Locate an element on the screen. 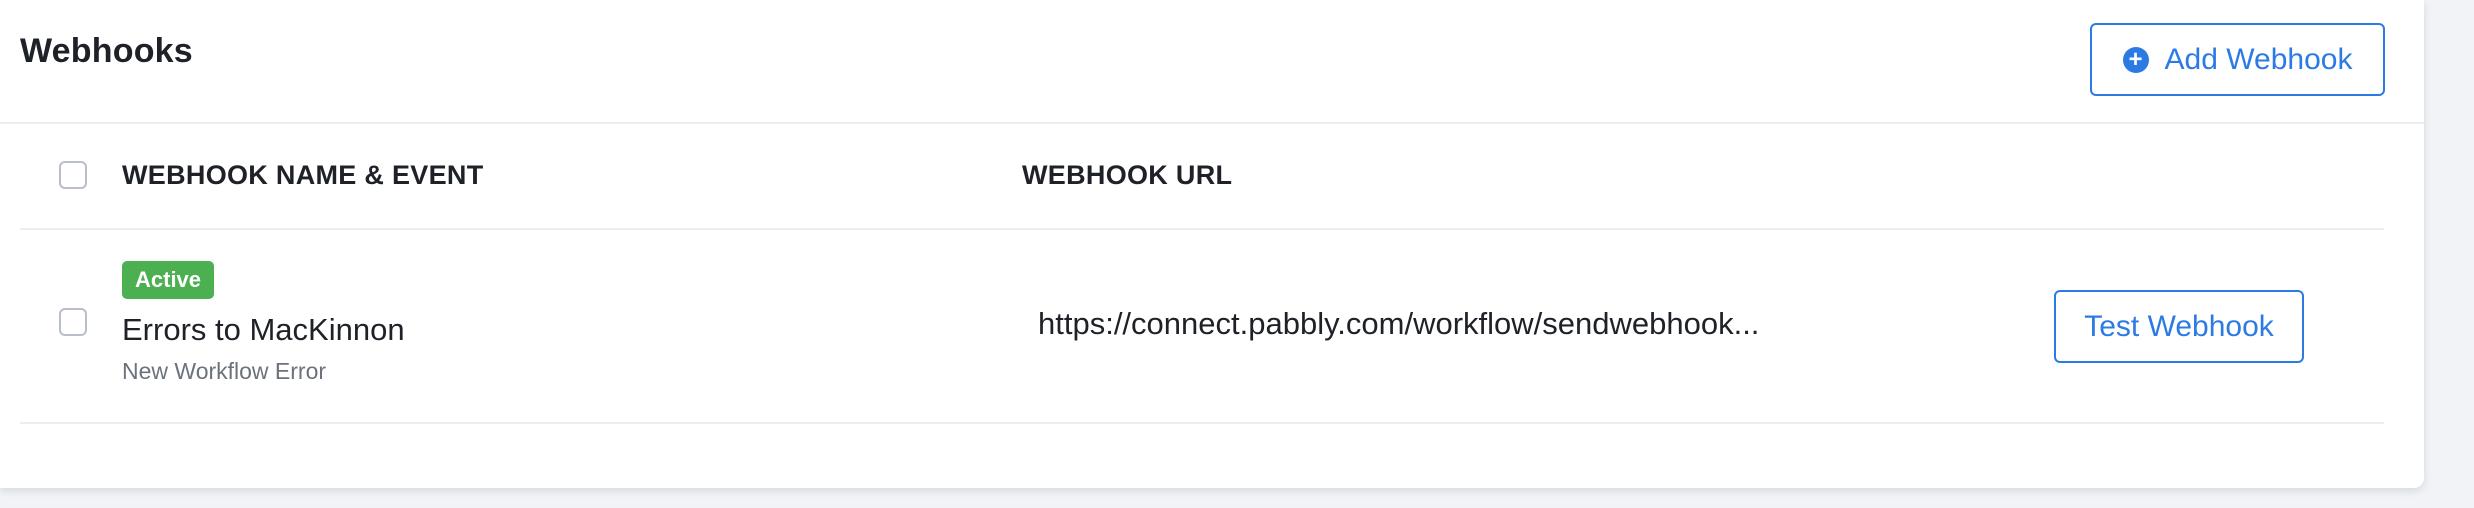 This screenshot has height=508, width=2474. webhook-event: New Workflow Error is located at coordinates (224, 371).